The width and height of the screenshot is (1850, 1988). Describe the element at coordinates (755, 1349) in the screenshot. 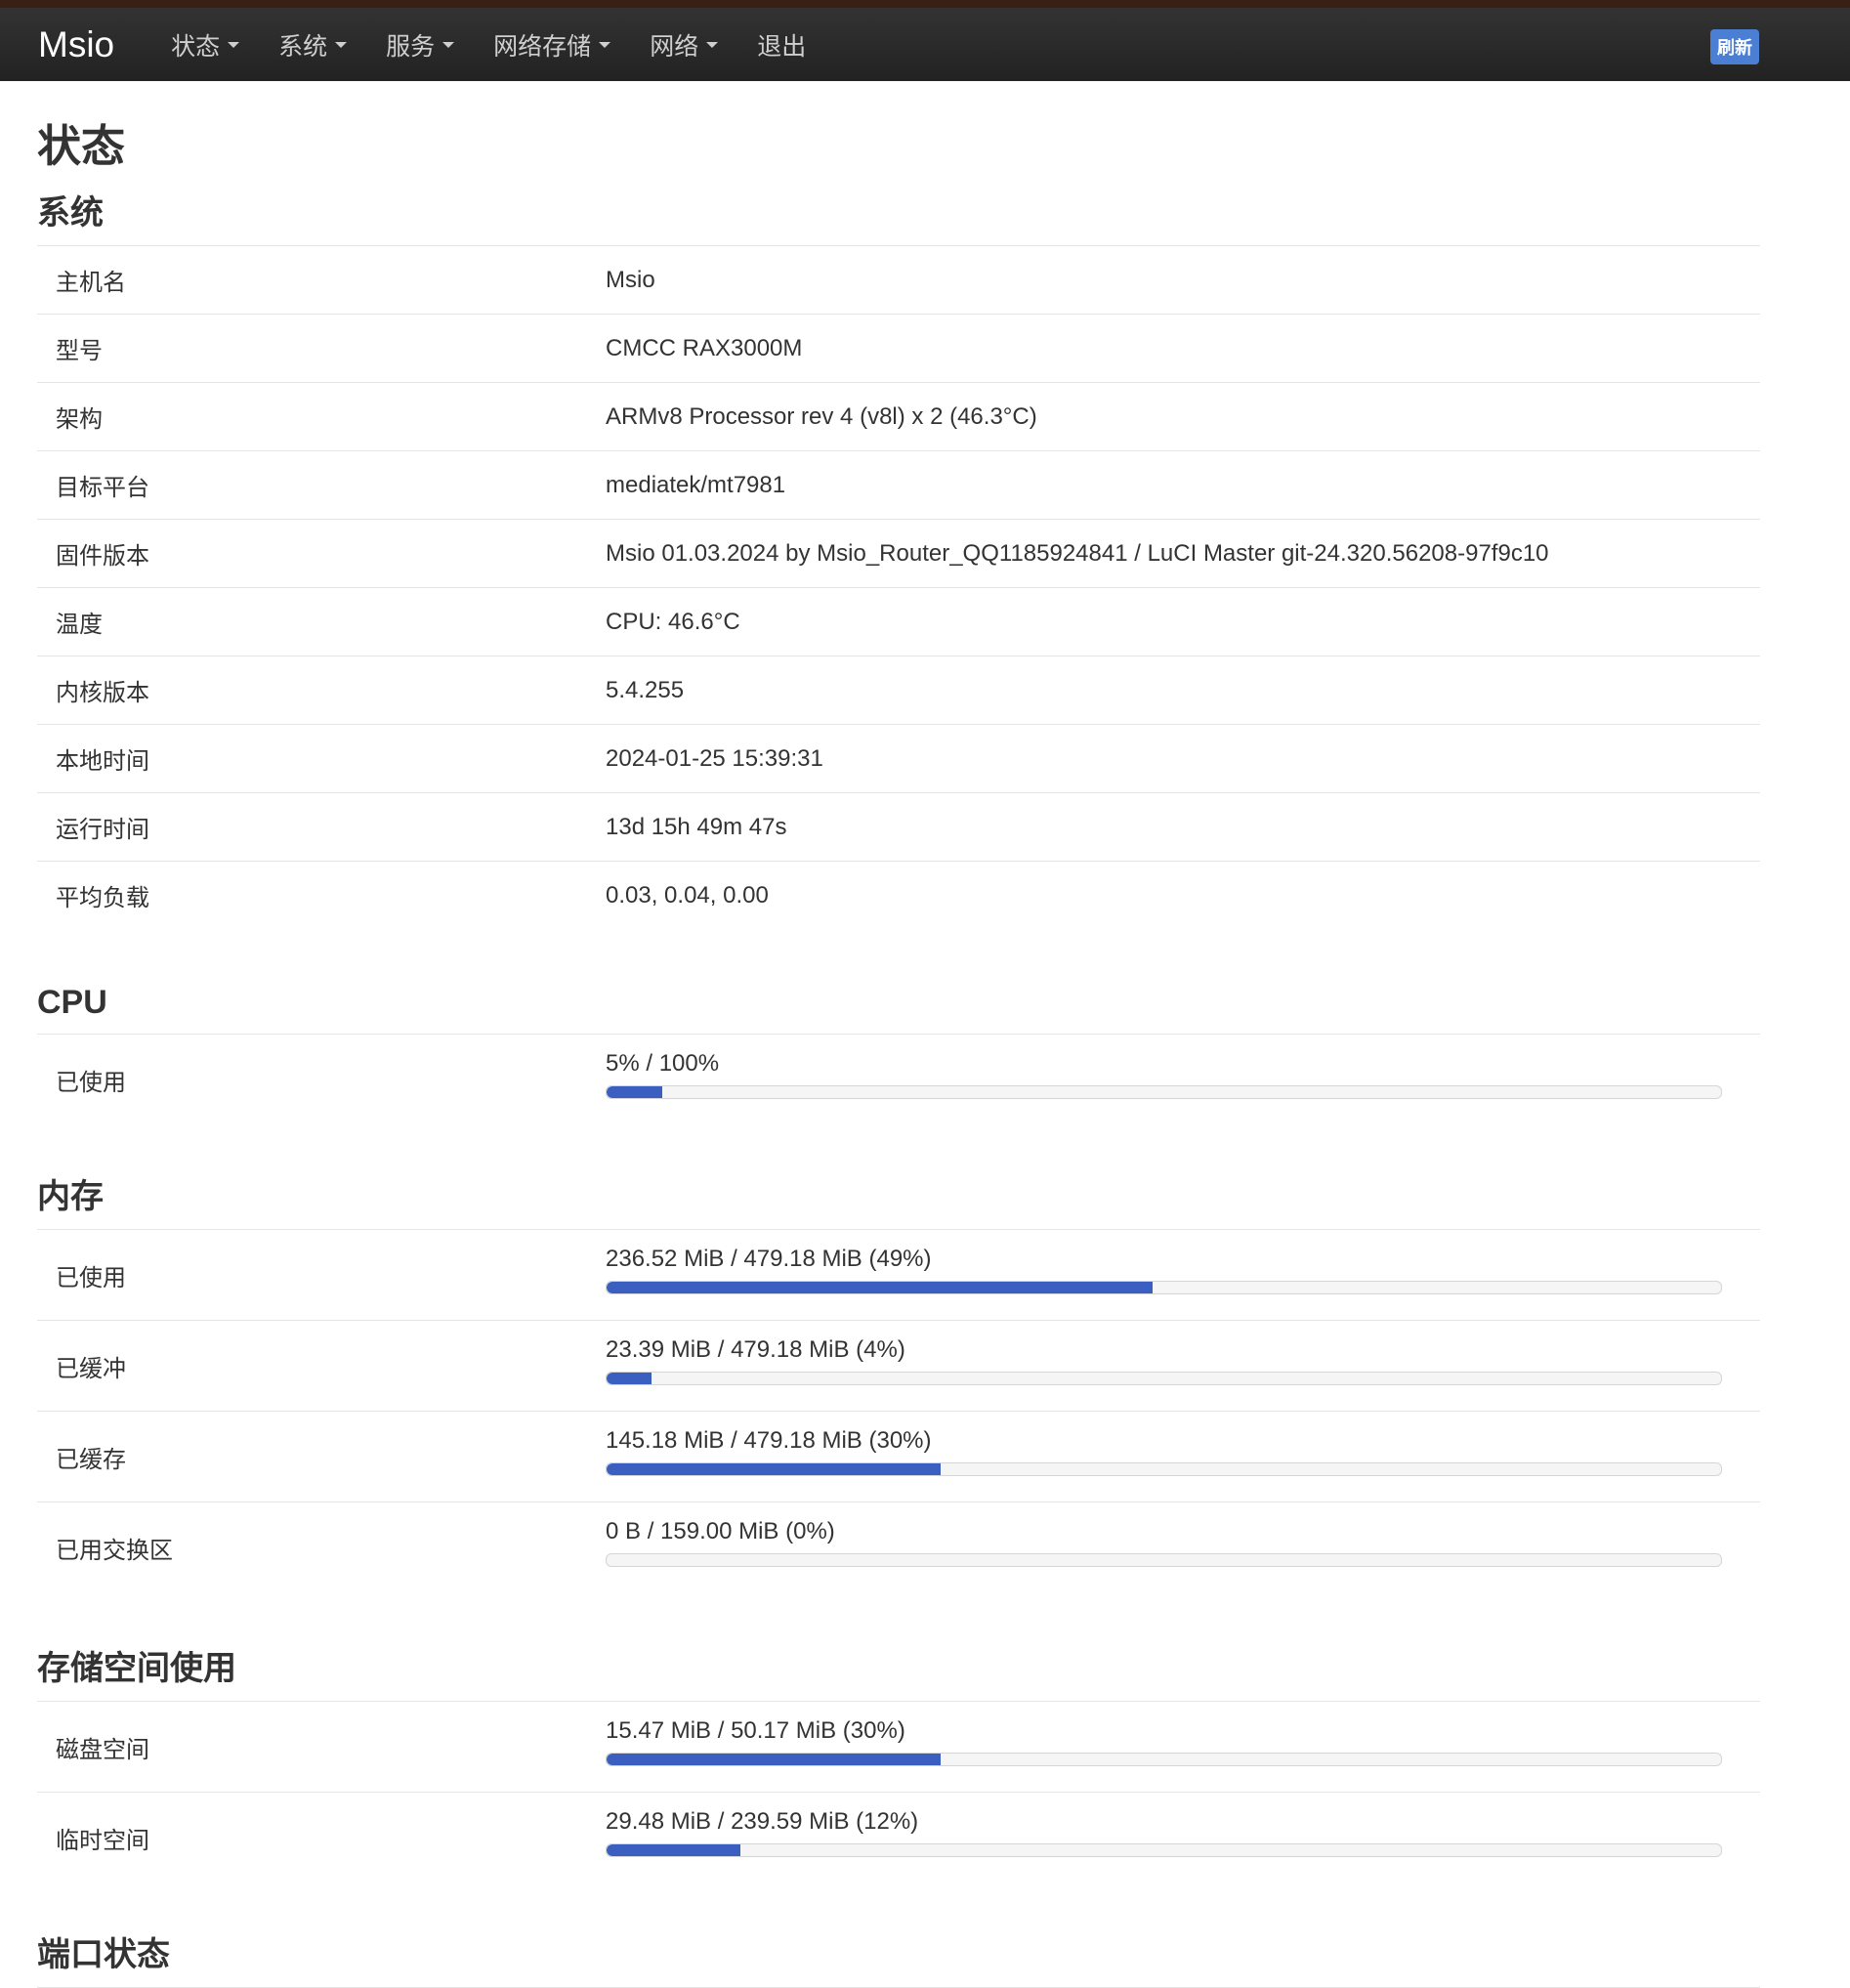

I see `usage-text: 23.39 MiB / 479.18 MiB (4%)` at that location.